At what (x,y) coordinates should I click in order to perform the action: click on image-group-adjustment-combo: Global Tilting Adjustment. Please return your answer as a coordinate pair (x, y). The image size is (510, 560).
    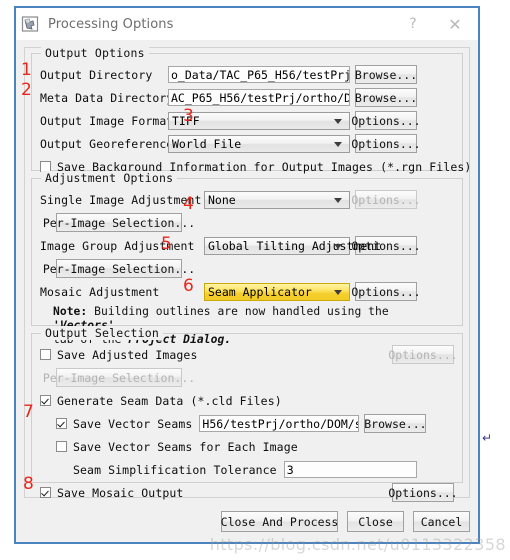
    Looking at the image, I should click on (292, 245).